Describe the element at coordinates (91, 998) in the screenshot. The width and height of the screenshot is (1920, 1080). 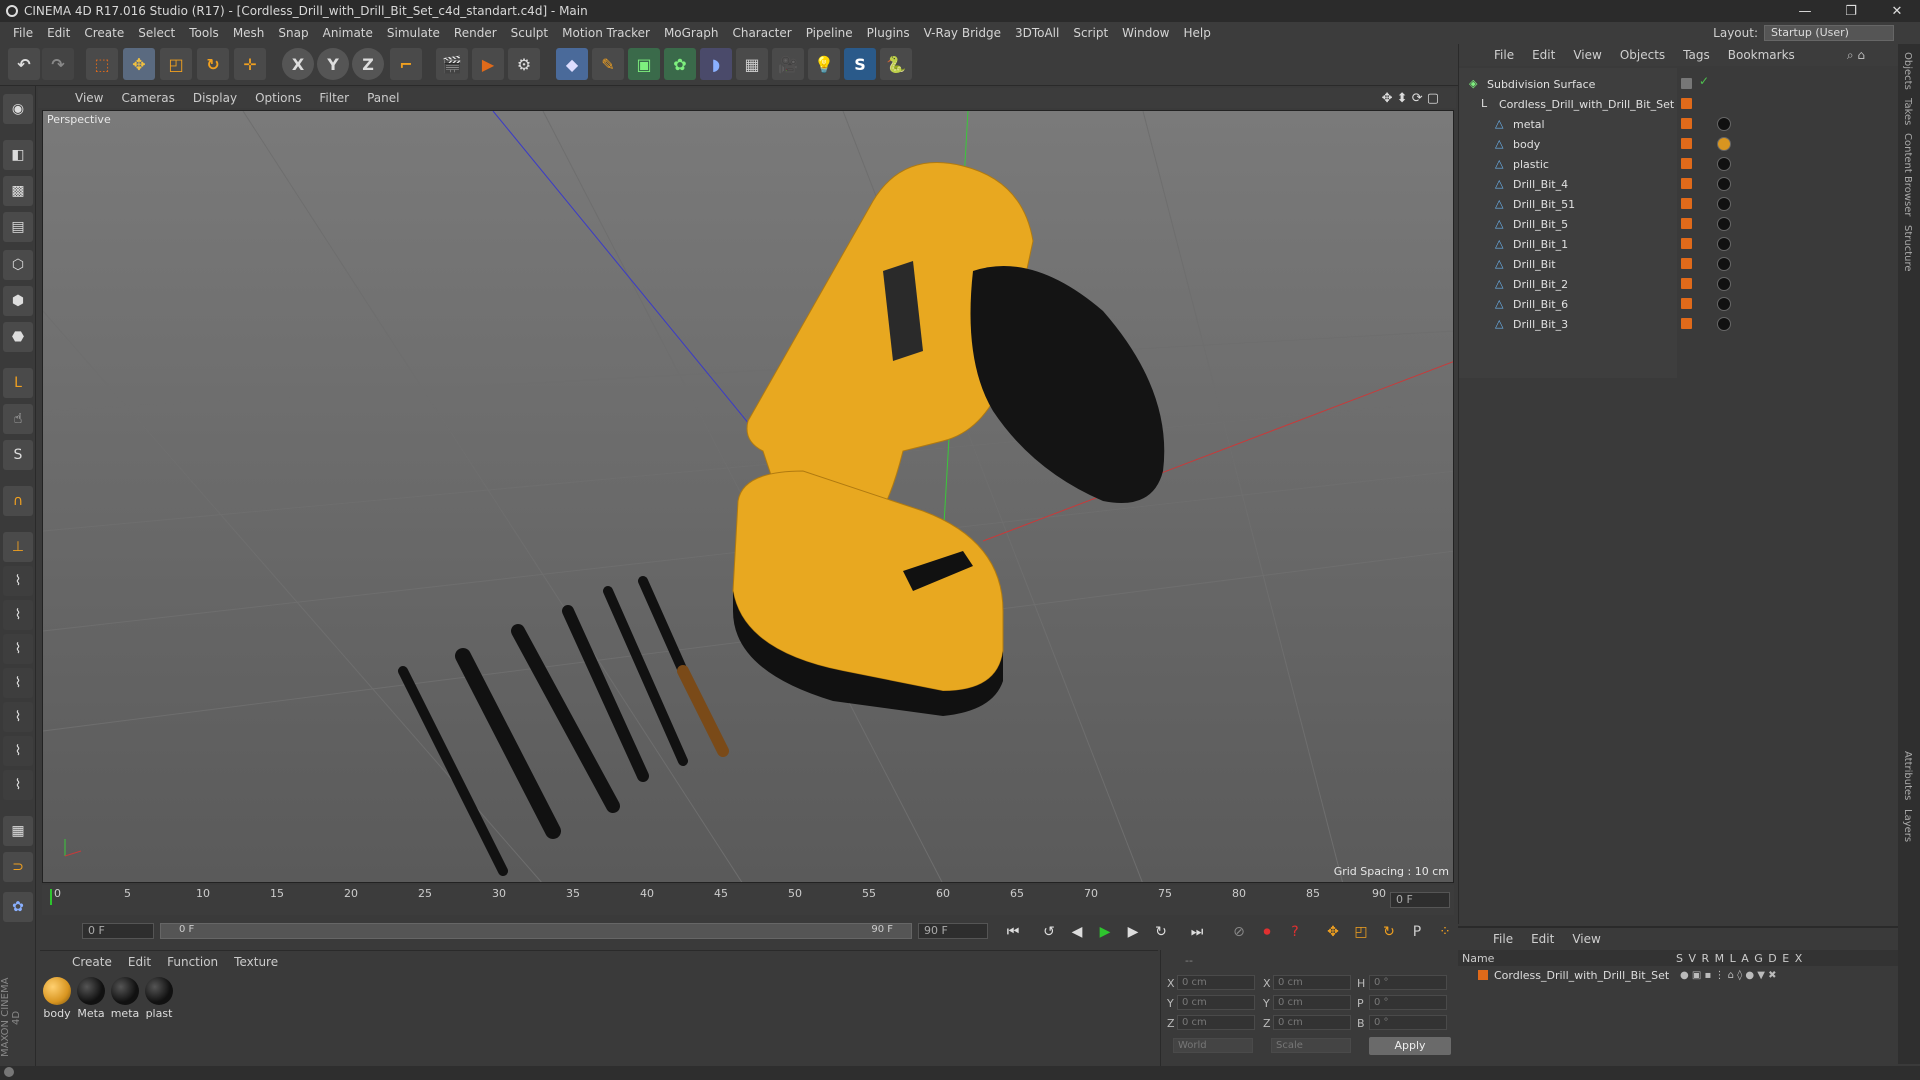
I see `material-item: Meta` at that location.